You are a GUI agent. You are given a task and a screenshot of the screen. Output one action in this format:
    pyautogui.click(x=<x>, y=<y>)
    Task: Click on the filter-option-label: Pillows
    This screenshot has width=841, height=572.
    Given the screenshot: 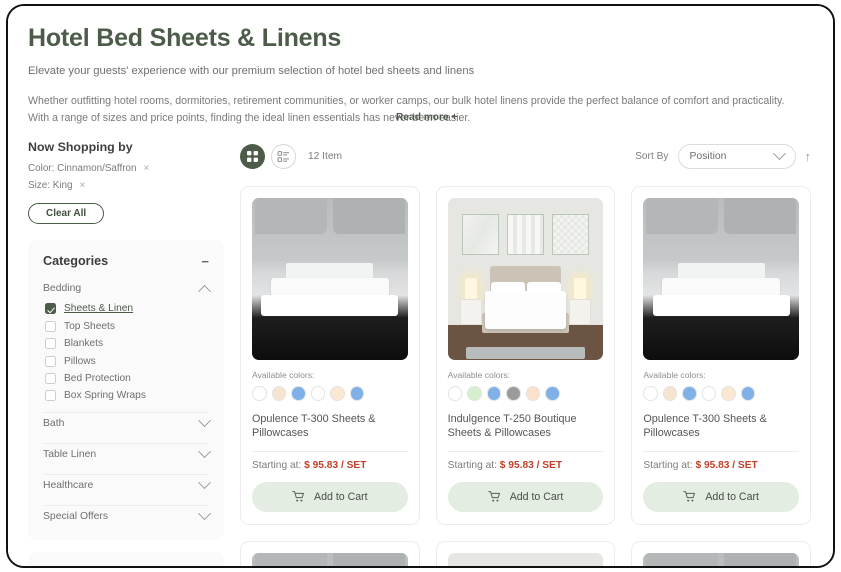 What is the action you would take?
    pyautogui.click(x=80, y=361)
    